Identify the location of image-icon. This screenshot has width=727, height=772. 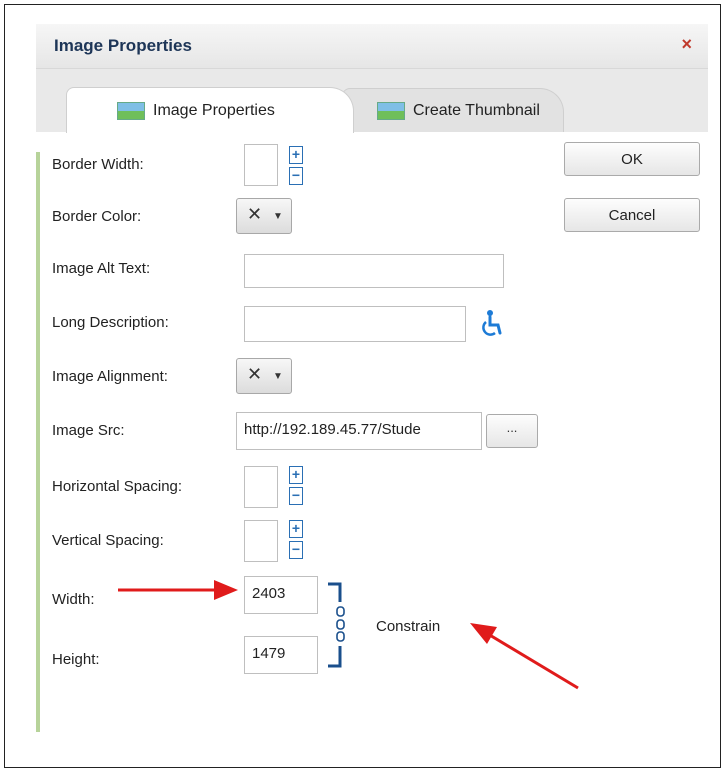
(131, 110).